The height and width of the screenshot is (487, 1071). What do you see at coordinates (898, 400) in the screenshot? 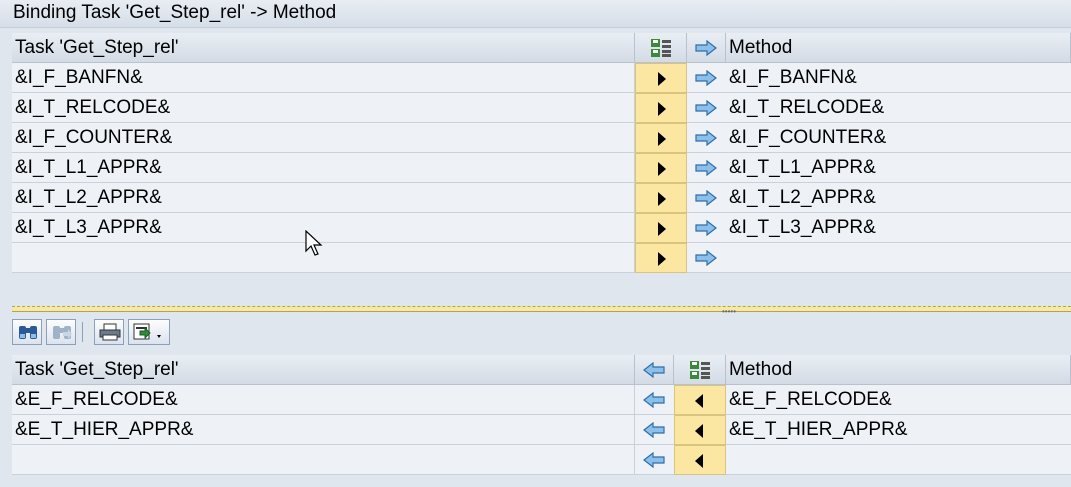
I see `method-cell: &E_F_RELCODE&` at bounding box center [898, 400].